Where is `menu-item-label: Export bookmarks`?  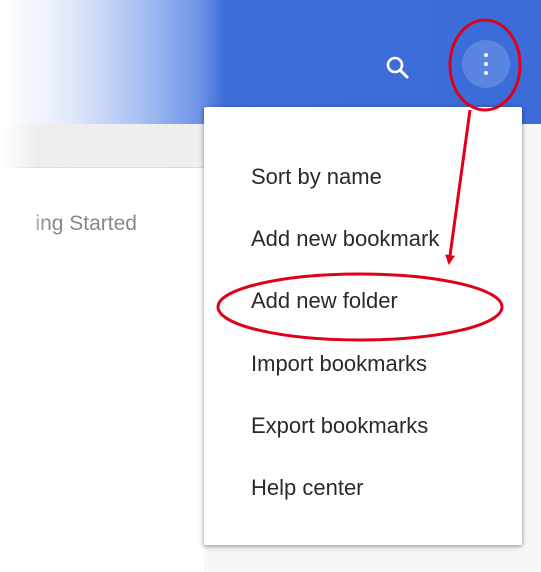 menu-item-label: Export bookmarks is located at coordinates (340, 425).